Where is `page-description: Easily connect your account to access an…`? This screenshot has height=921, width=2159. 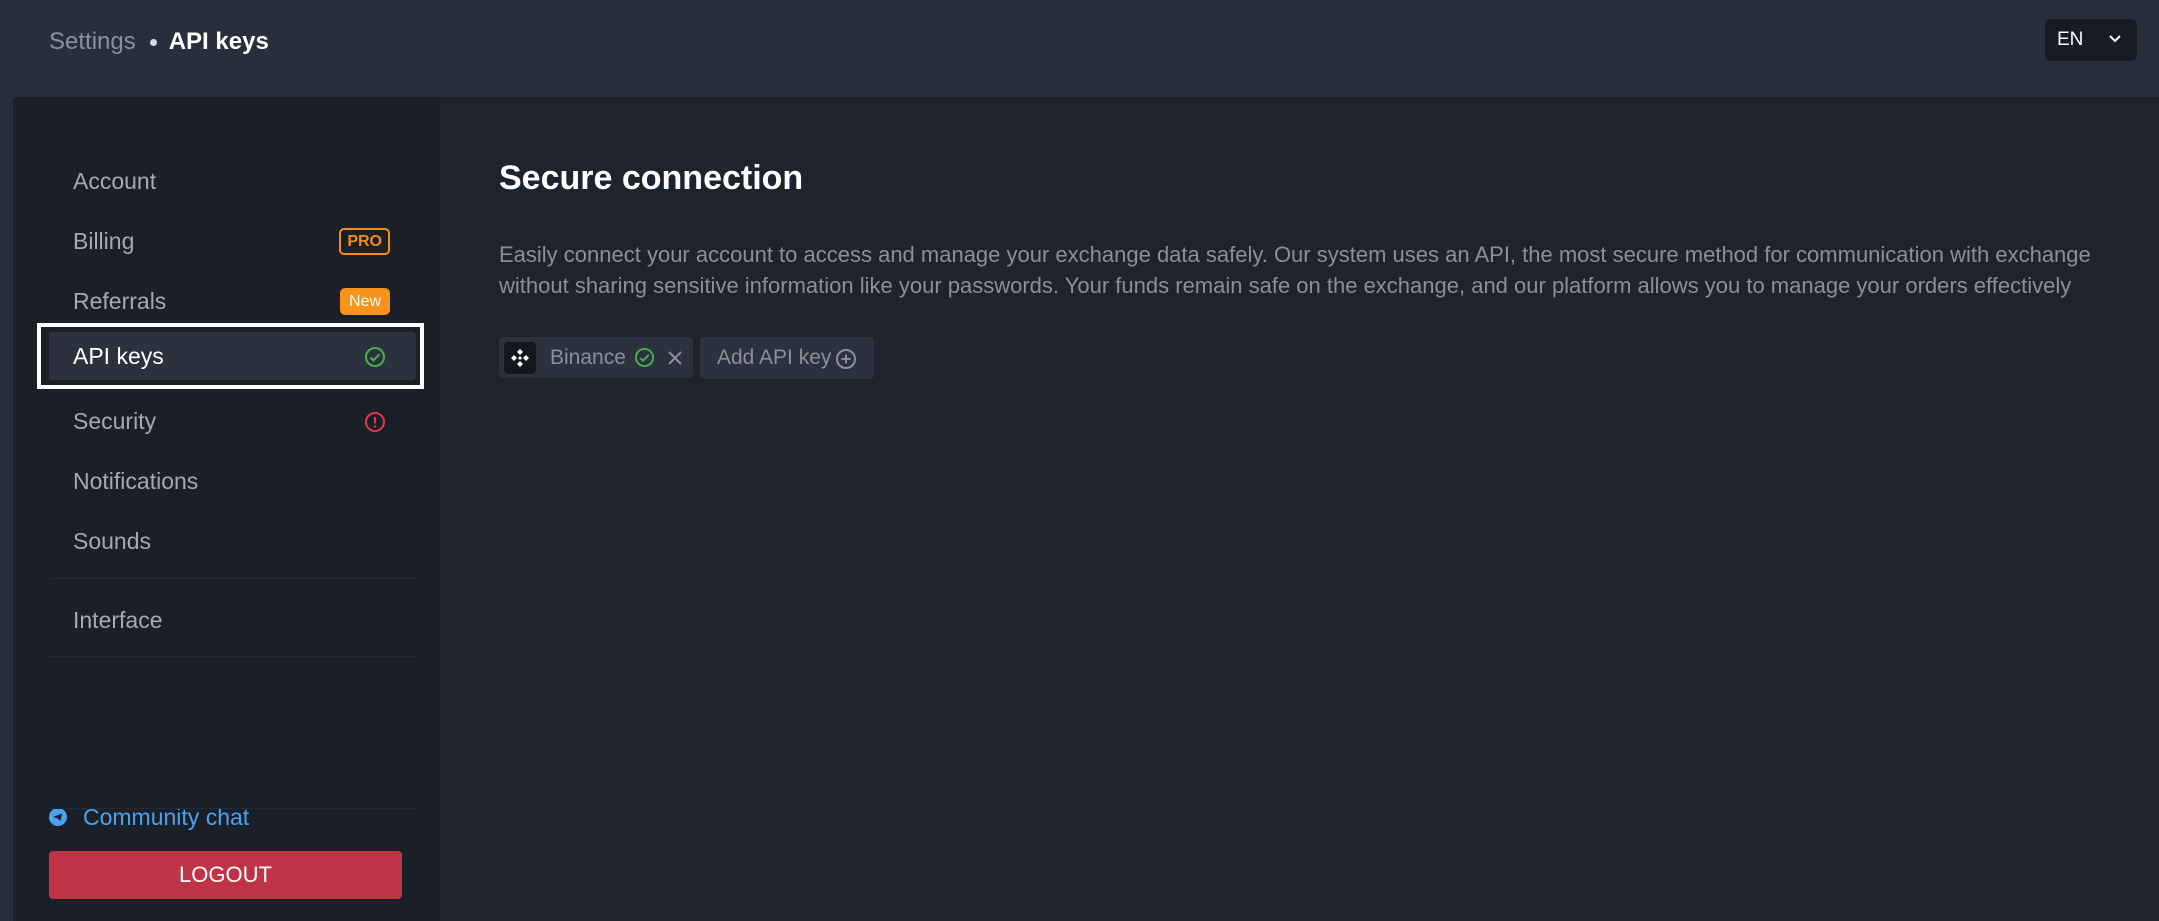 page-description: Easily connect your account to access an… is located at coordinates (1295, 270).